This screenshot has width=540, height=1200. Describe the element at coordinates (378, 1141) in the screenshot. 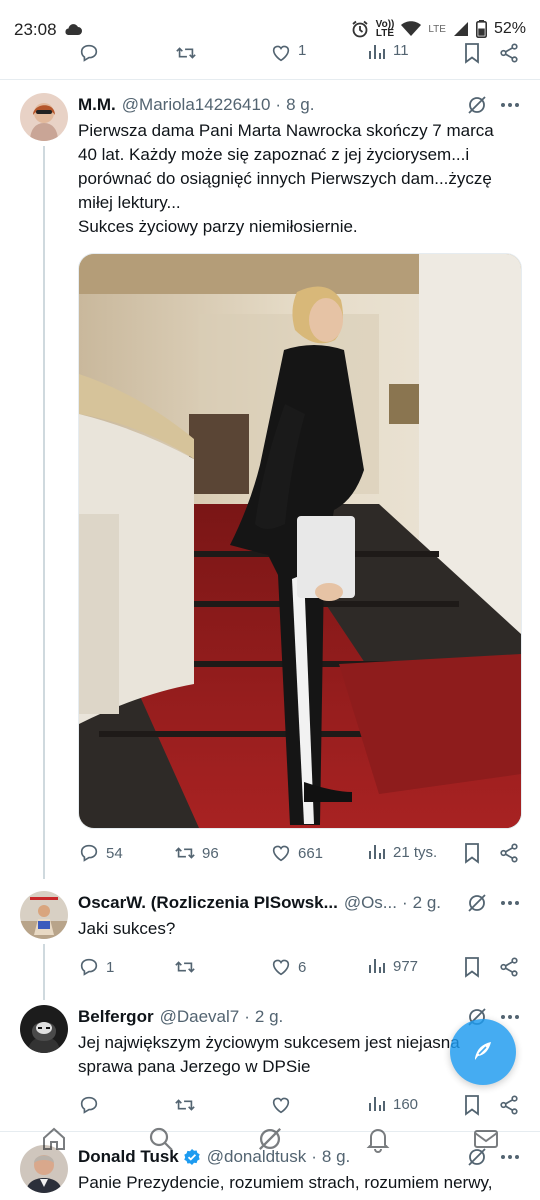

I see `notifications-icon` at that location.